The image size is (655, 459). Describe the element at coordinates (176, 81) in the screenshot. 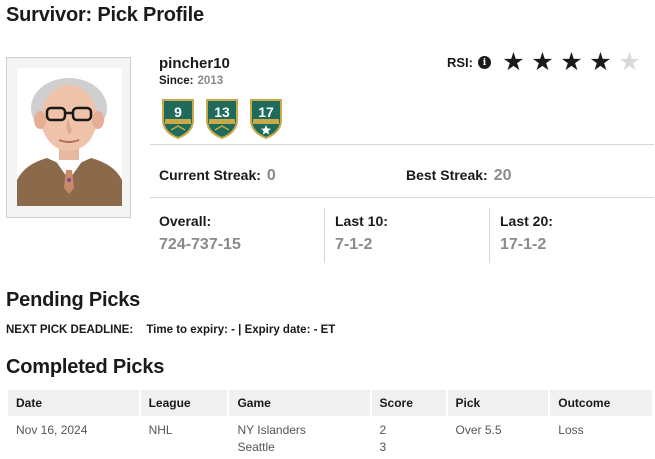

I see `since-label: Since:` at that location.